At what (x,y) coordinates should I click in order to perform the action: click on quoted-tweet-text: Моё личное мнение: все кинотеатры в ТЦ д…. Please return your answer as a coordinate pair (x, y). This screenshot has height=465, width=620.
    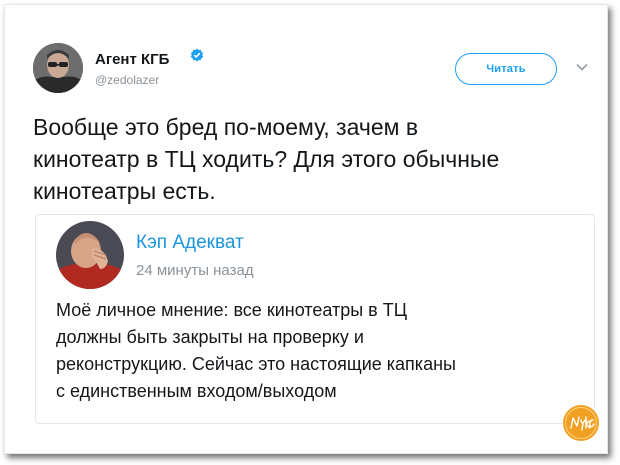
    Looking at the image, I should click on (256, 350).